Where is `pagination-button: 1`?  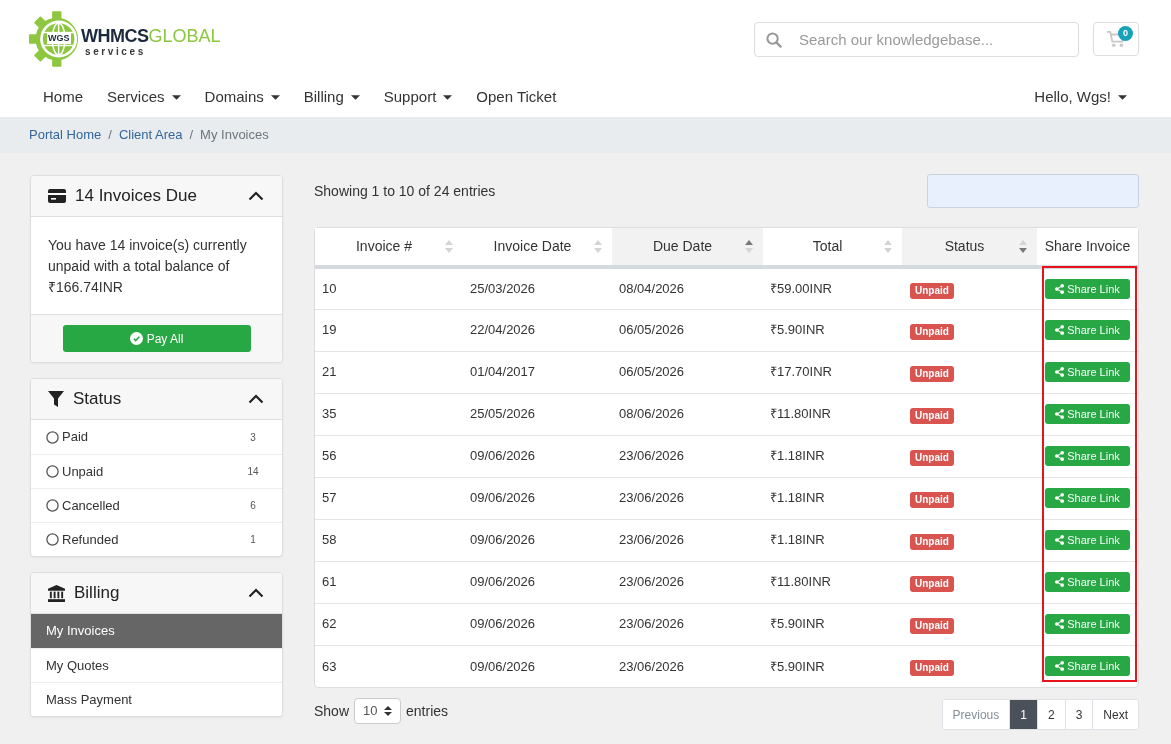 pagination-button: 1 is located at coordinates (1023, 714).